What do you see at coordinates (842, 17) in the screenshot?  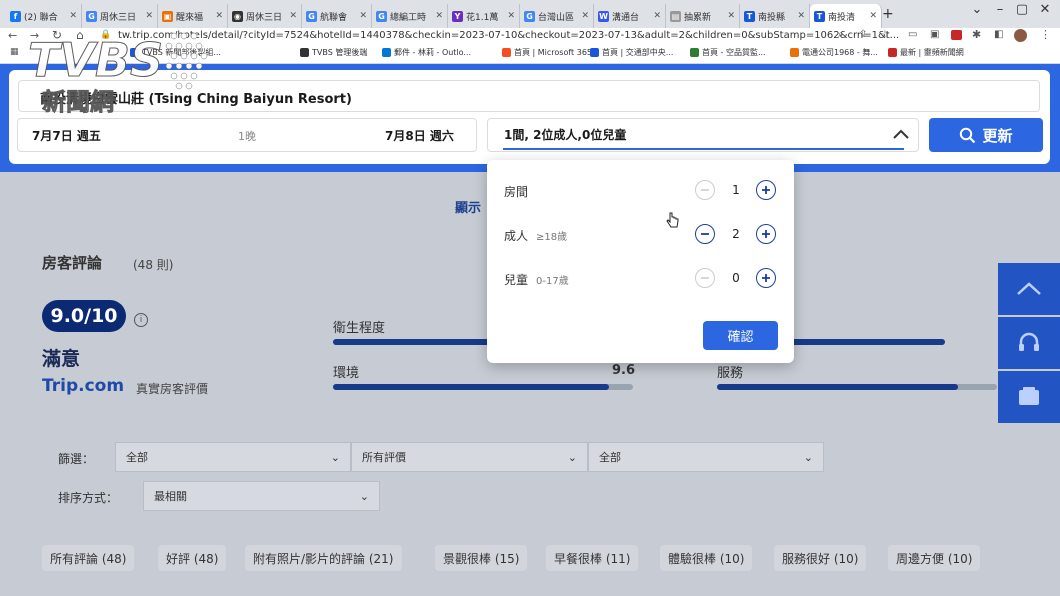 I see `tab-label: 南投清` at bounding box center [842, 17].